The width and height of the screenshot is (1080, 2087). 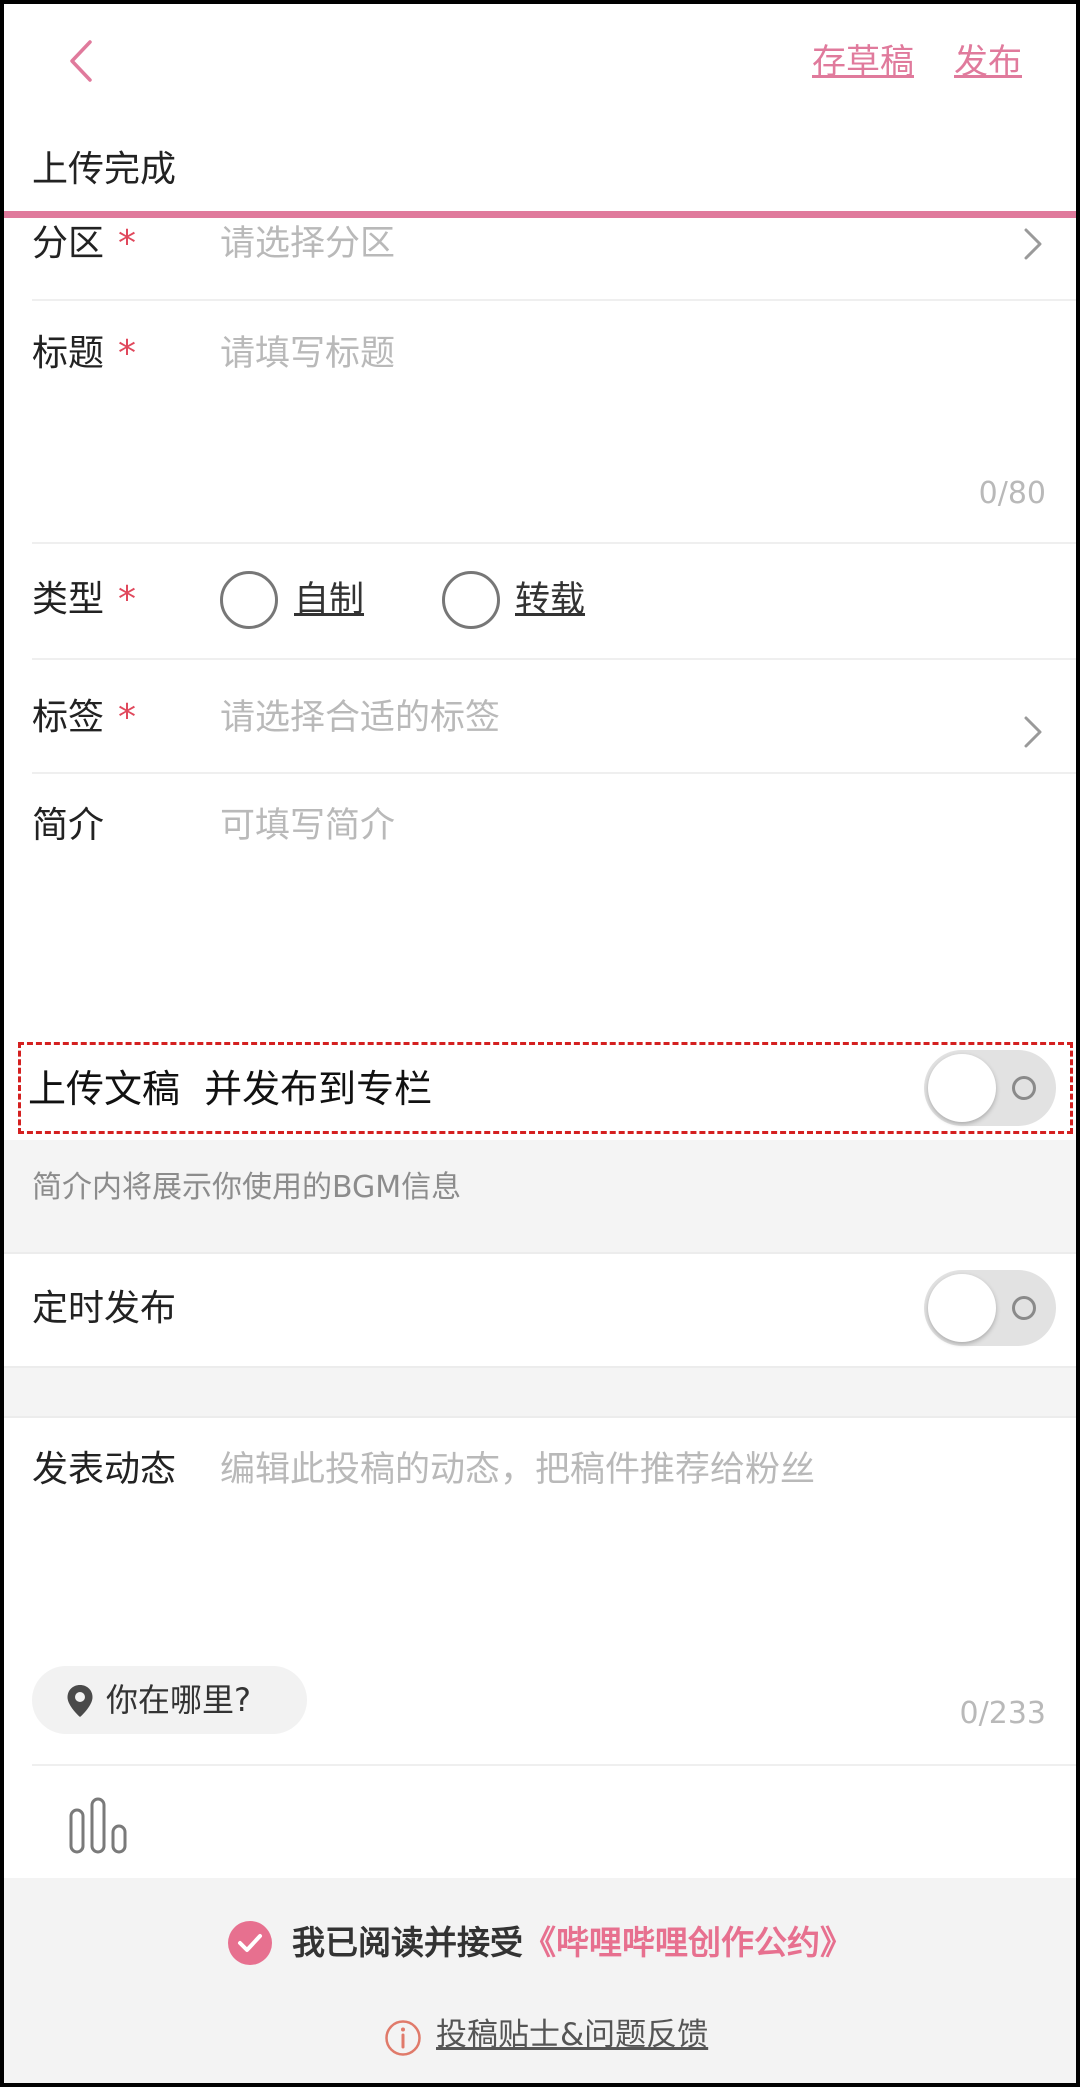 What do you see at coordinates (572, 2035) in the screenshot?
I see `help-feedback-label: 投稿贴士&问题反馈` at bounding box center [572, 2035].